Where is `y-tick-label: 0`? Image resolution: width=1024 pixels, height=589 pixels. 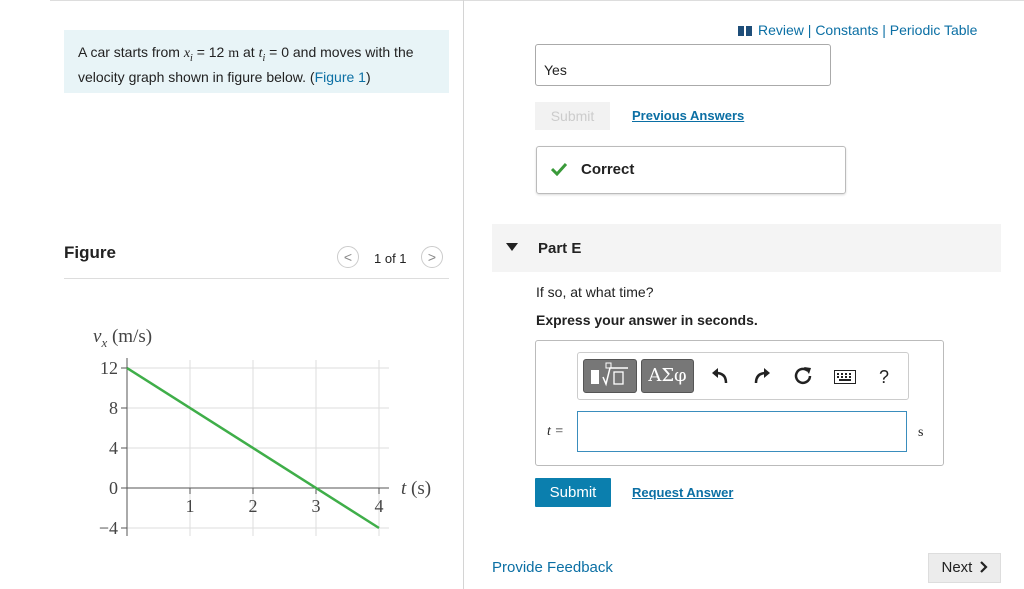
y-tick-label: 0 is located at coordinates (113, 488).